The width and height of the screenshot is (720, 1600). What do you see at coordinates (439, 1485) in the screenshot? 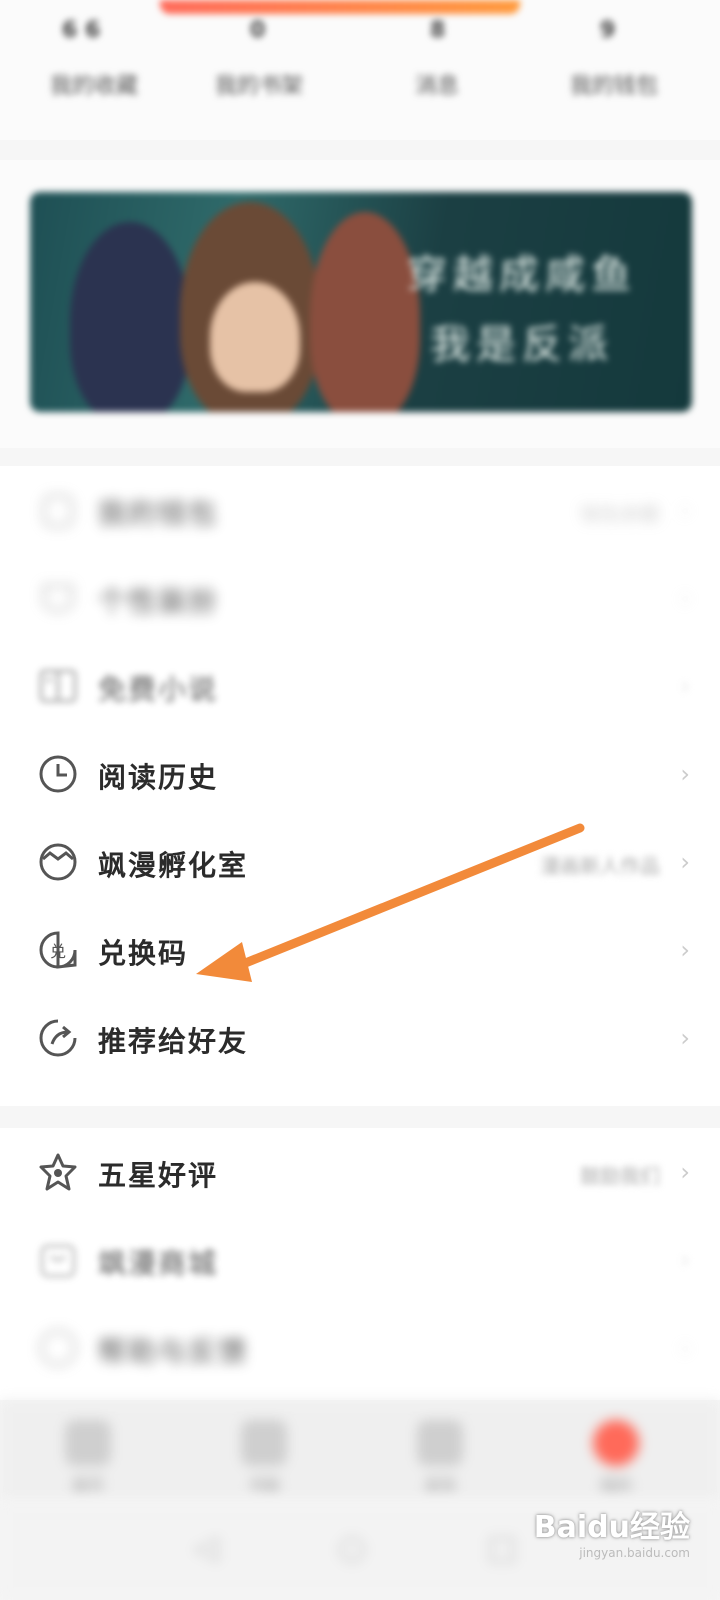
I see `tab-label: 发现` at bounding box center [439, 1485].